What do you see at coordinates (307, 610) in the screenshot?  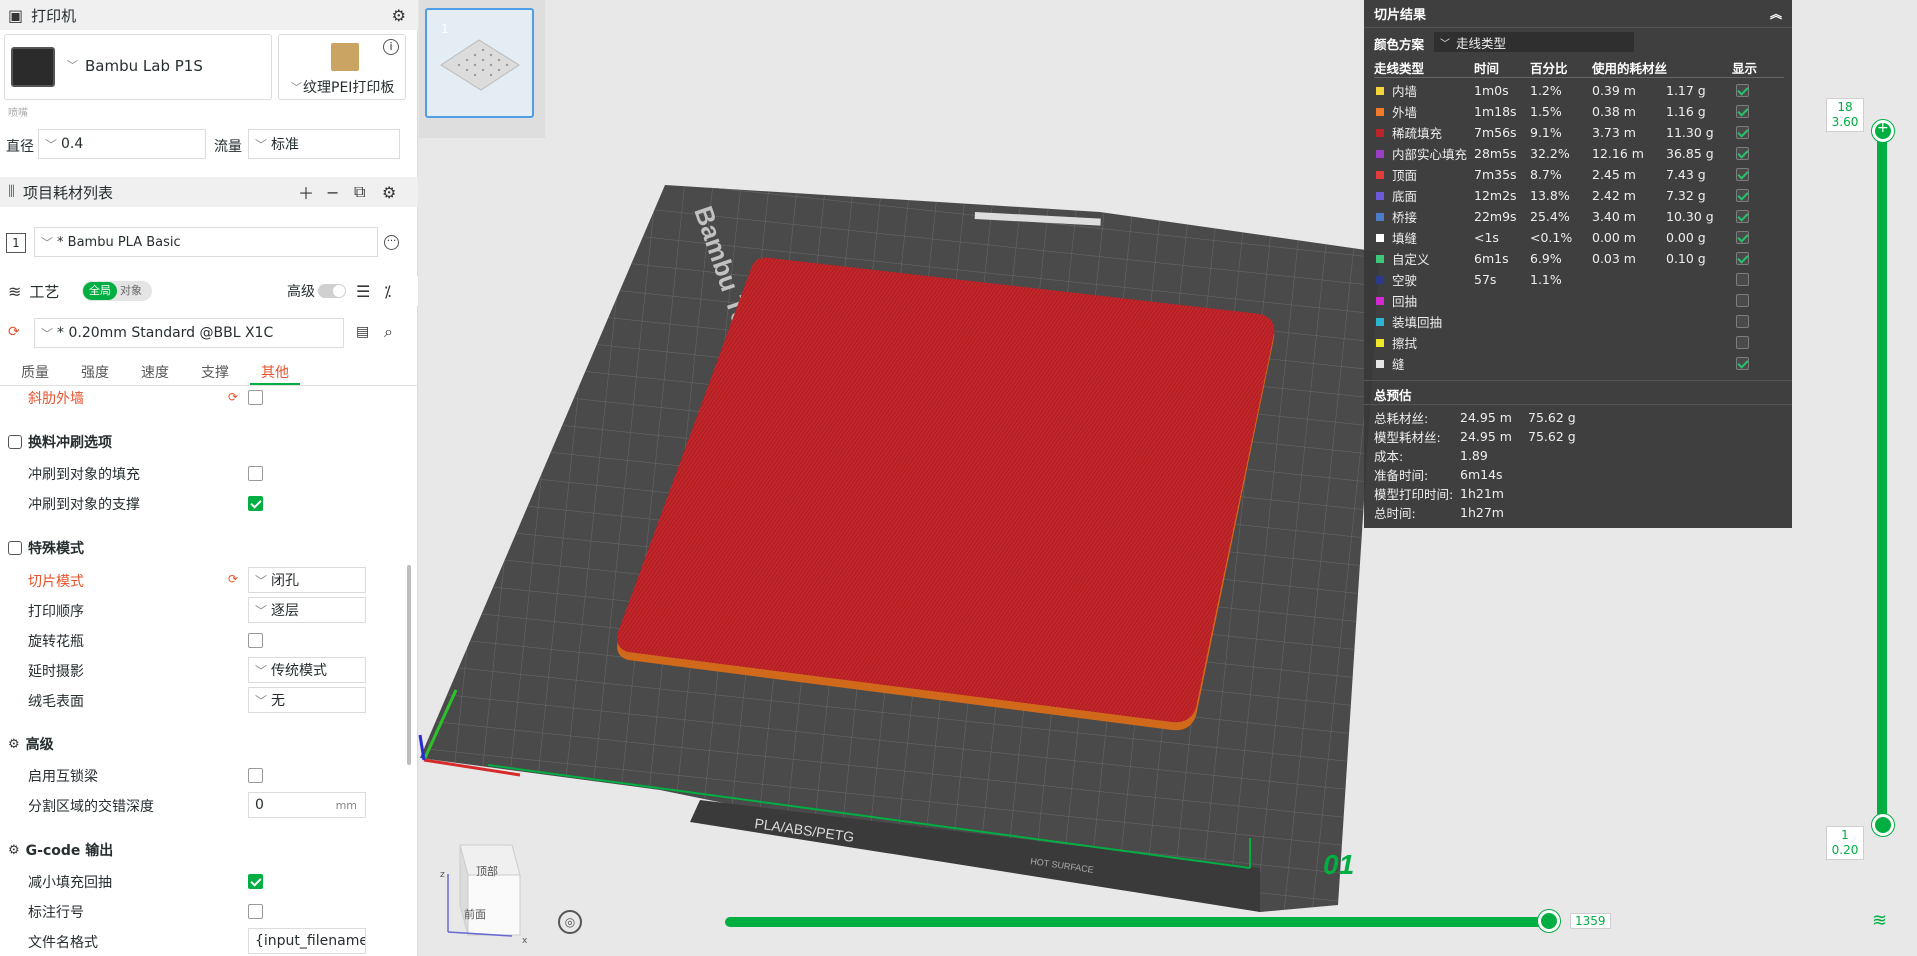 I see `print-seq-select: ﹀ 逐层` at bounding box center [307, 610].